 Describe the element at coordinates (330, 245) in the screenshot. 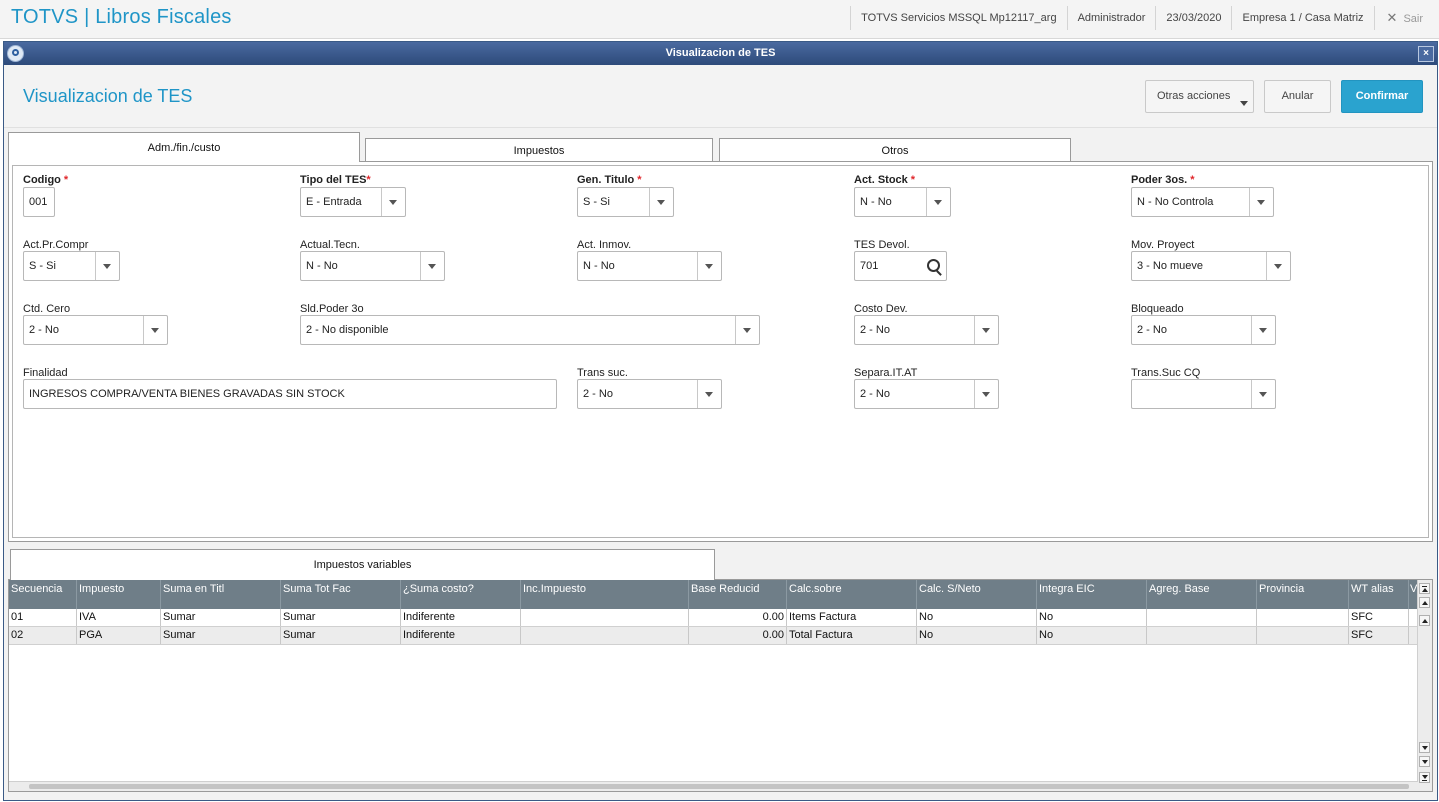

I see `label-actual-tecn: Actual.Tecn.` at that location.